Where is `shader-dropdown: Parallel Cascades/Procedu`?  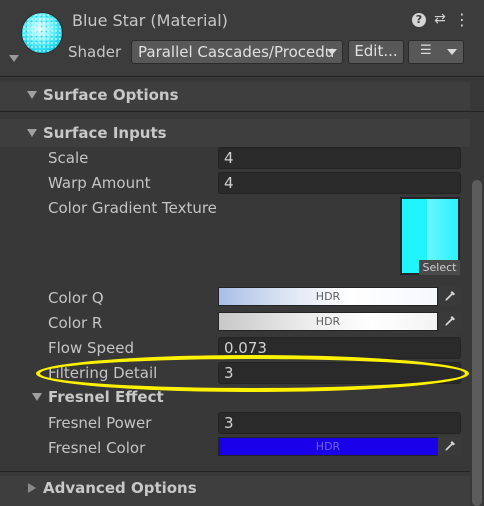 shader-dropdown: Parallel Cascades/Procedu is located at coordinates (237, 52).